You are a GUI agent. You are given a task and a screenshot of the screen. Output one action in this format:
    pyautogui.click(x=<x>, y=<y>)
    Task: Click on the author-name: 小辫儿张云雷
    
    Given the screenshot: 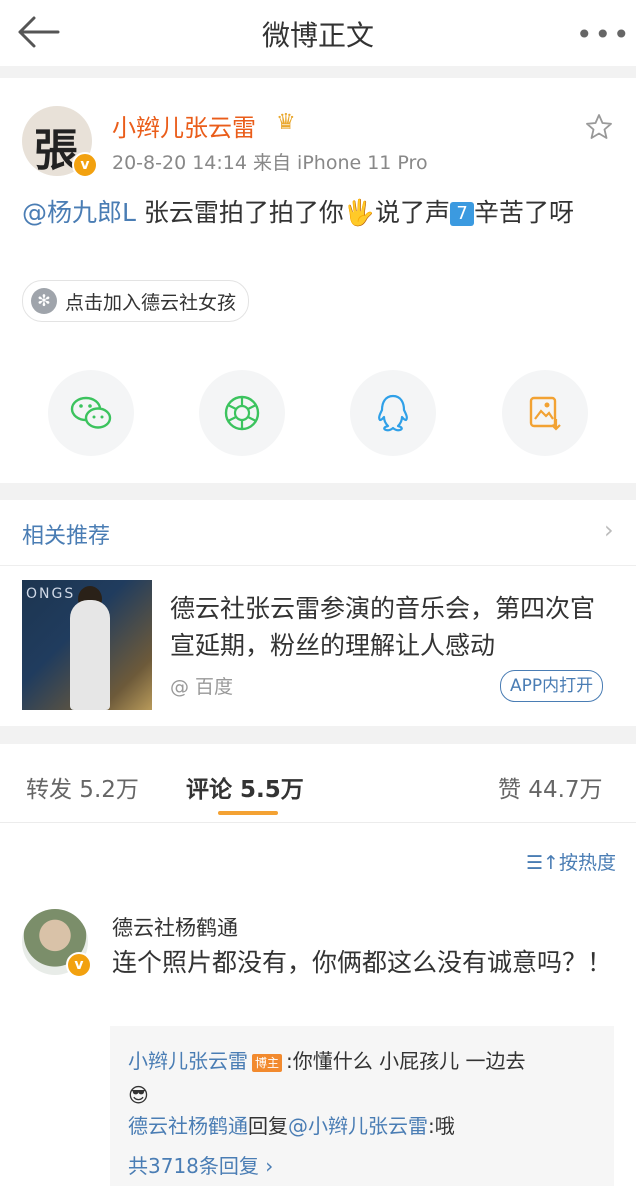 What is the action you would take?
    pyautogui.click(x=184, y=125)
    